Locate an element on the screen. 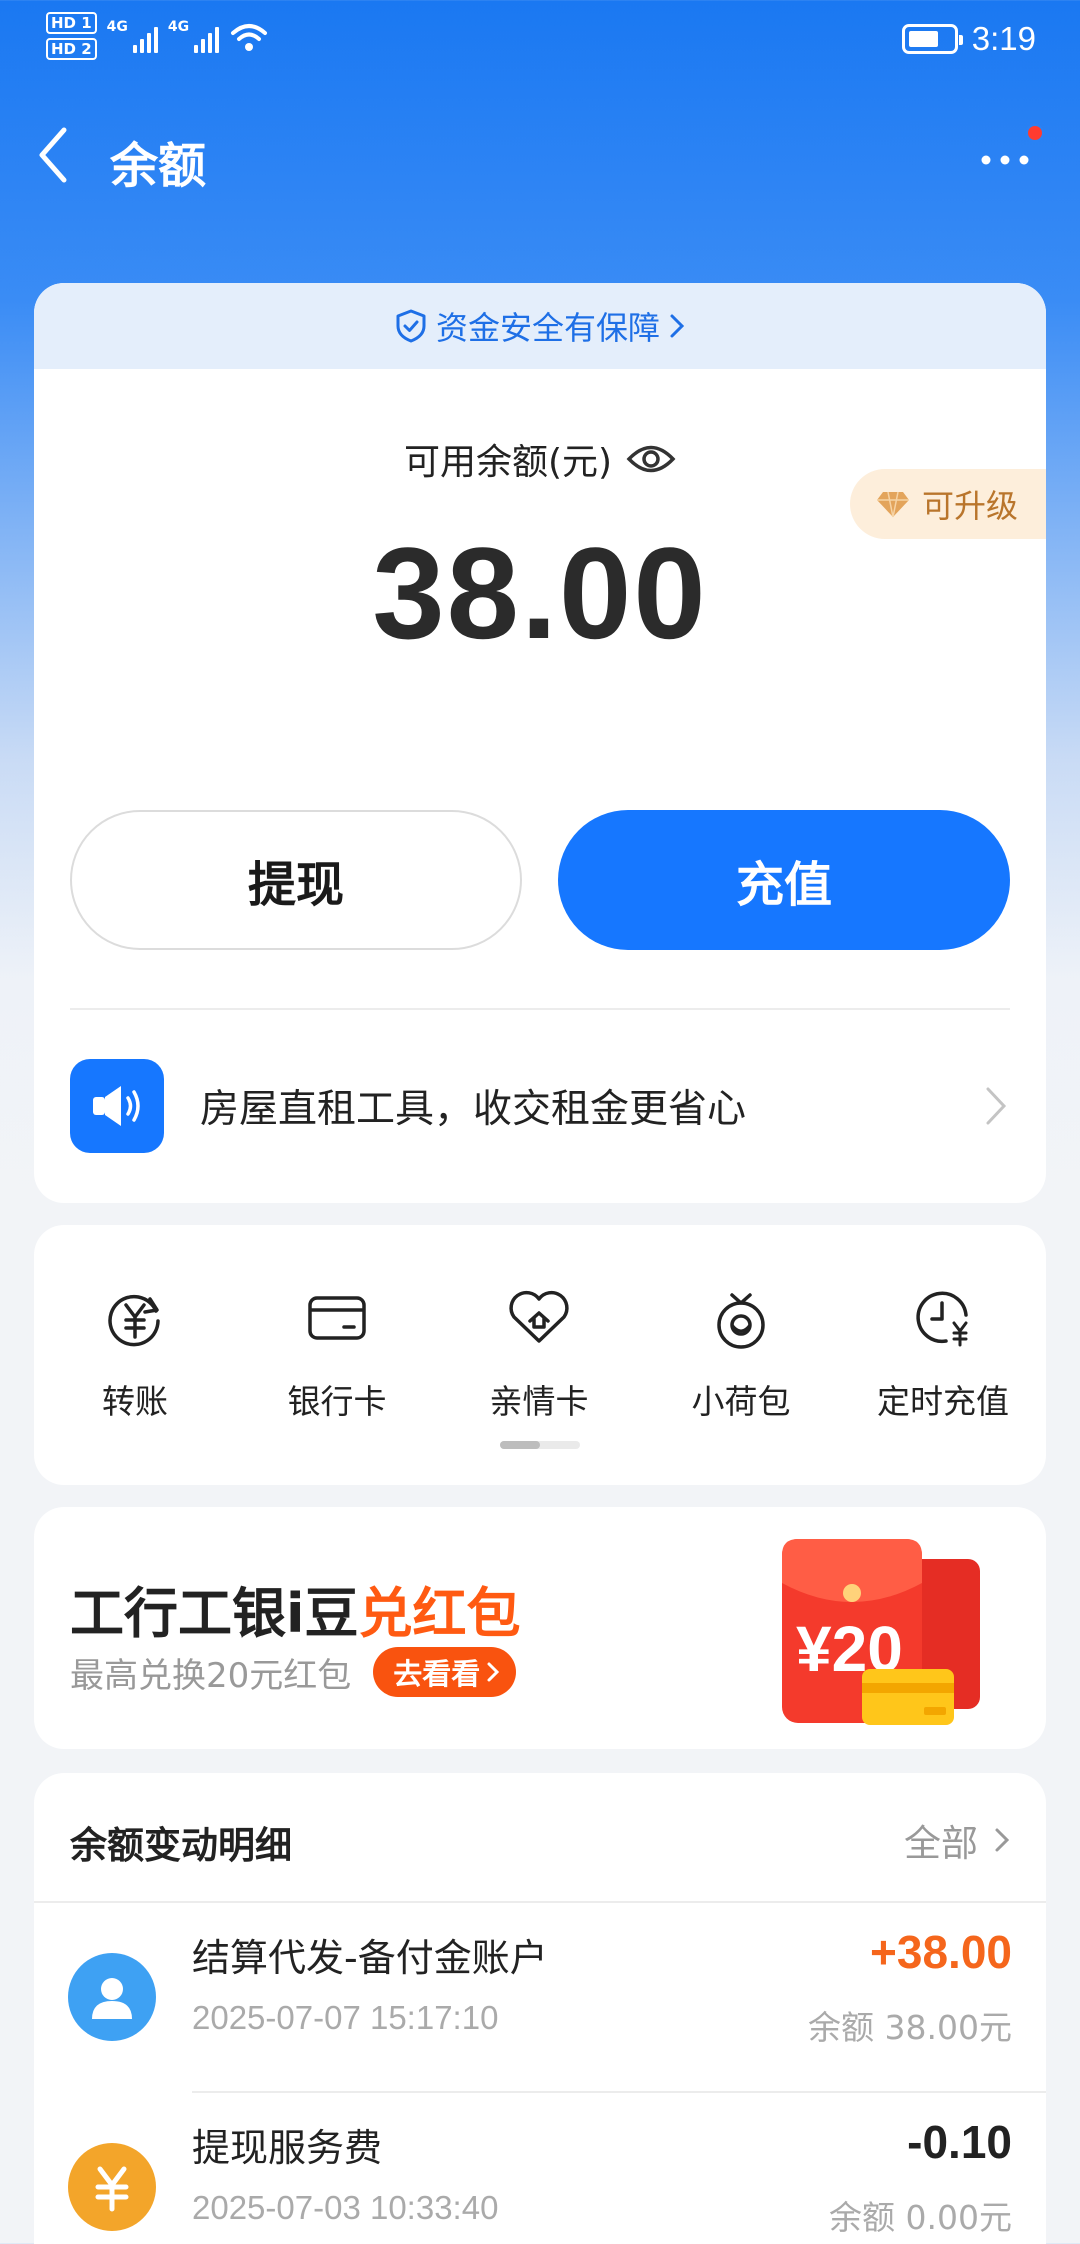 The image size is (1080, 2244). safety-banner: 资金安全有保障 is located at coordinates (540, 326).